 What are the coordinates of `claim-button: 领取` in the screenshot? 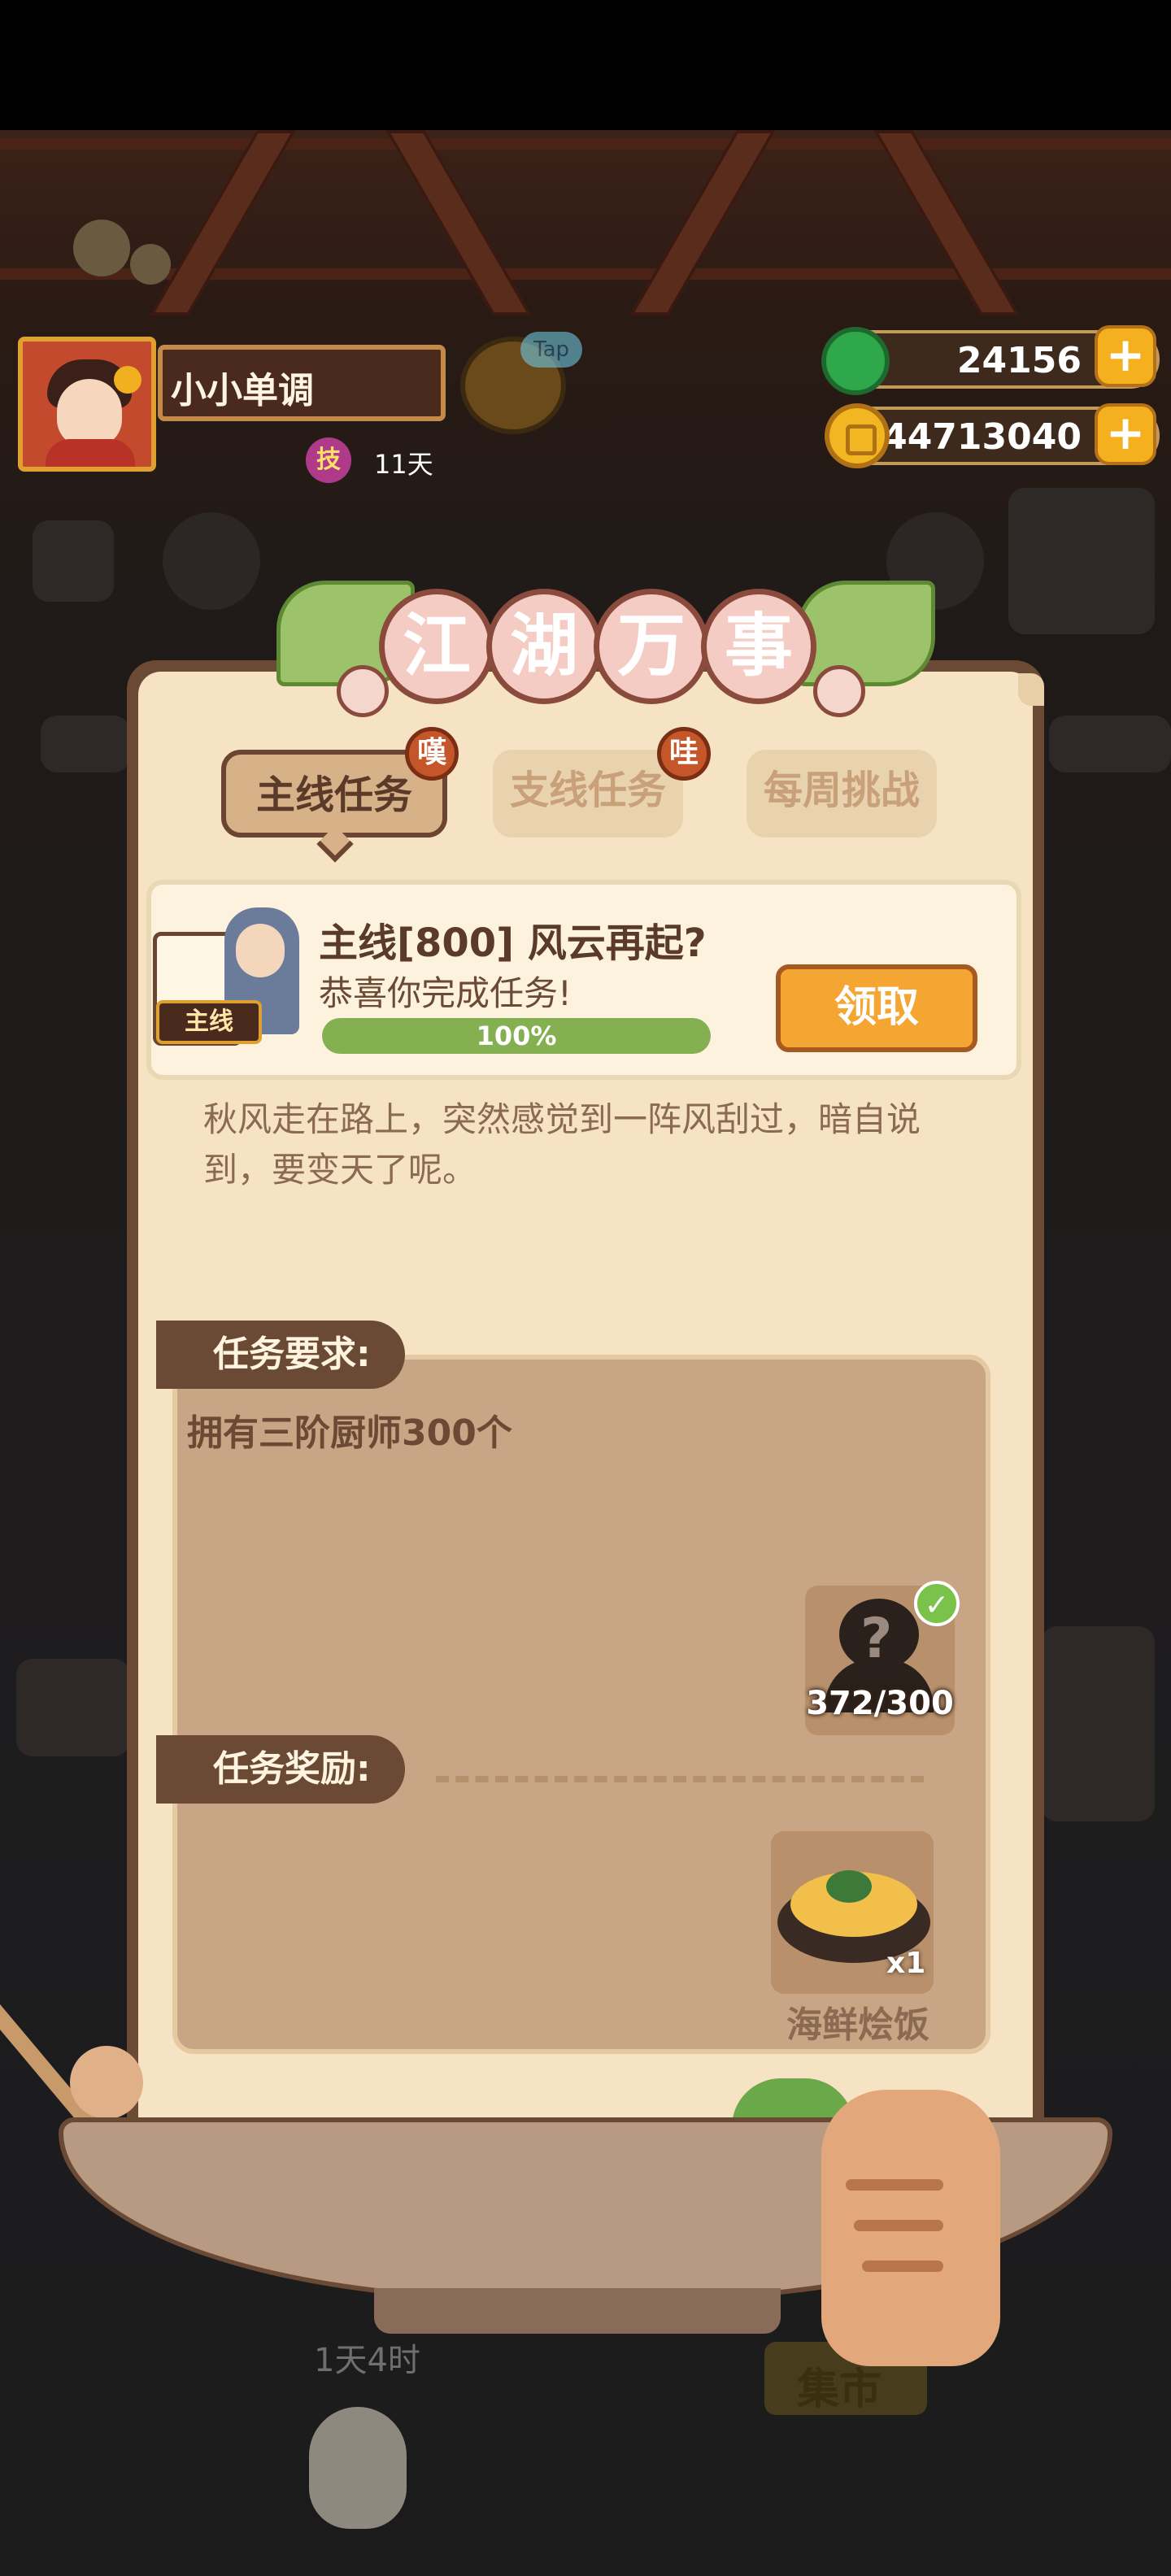 It's located at (876, 1008).